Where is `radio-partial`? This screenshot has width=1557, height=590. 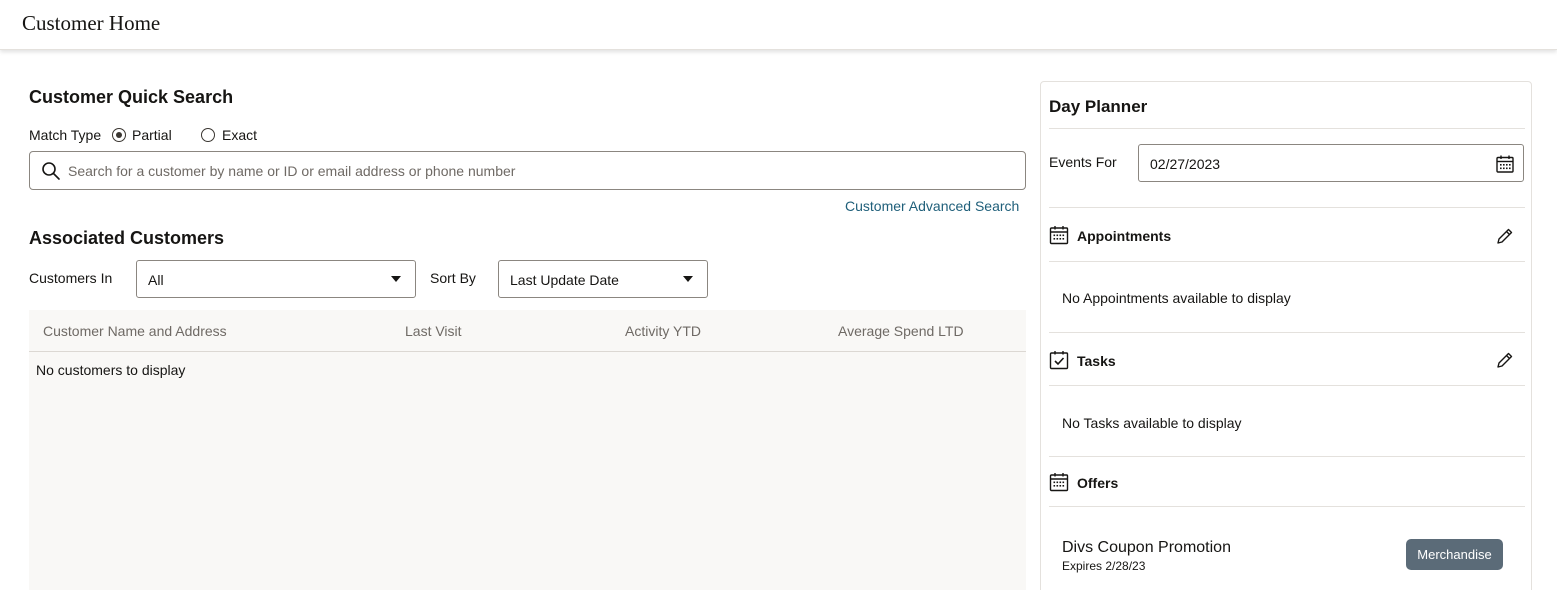
radio-partial is located at coordinates (119, 135).